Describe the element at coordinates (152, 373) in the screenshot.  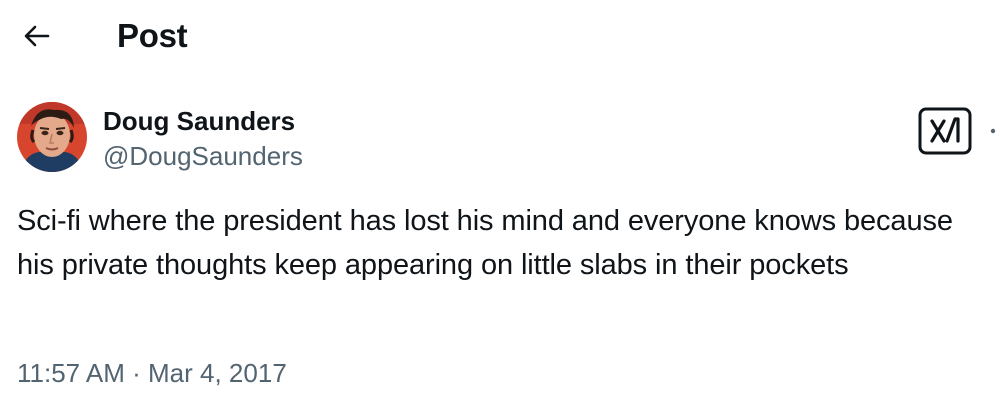
I see `post-timestamp: 11:57 AM · Mar 4, 2017` at that location.